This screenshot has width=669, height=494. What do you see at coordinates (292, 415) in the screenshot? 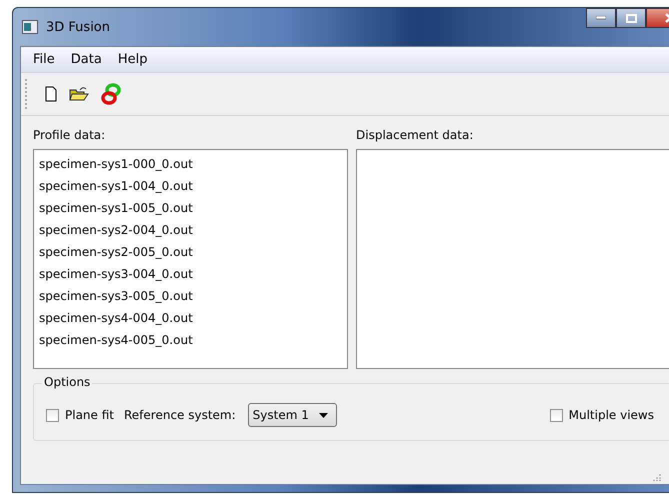
I see `reference-system-dropdown: System 1` at bounding box center [292, 415].